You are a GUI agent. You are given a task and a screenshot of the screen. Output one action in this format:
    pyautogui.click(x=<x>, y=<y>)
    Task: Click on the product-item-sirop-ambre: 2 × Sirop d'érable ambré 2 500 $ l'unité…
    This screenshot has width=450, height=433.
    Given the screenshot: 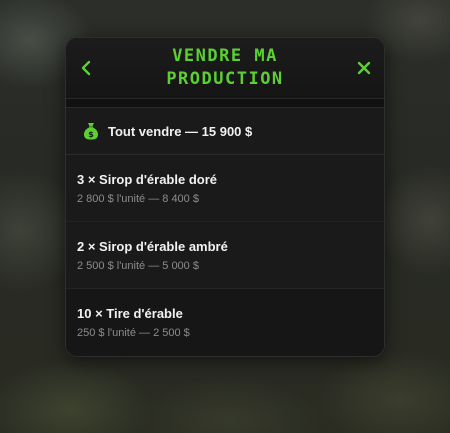 What is the action you would take?
    pyautogui.click(x=225, y=255)
    